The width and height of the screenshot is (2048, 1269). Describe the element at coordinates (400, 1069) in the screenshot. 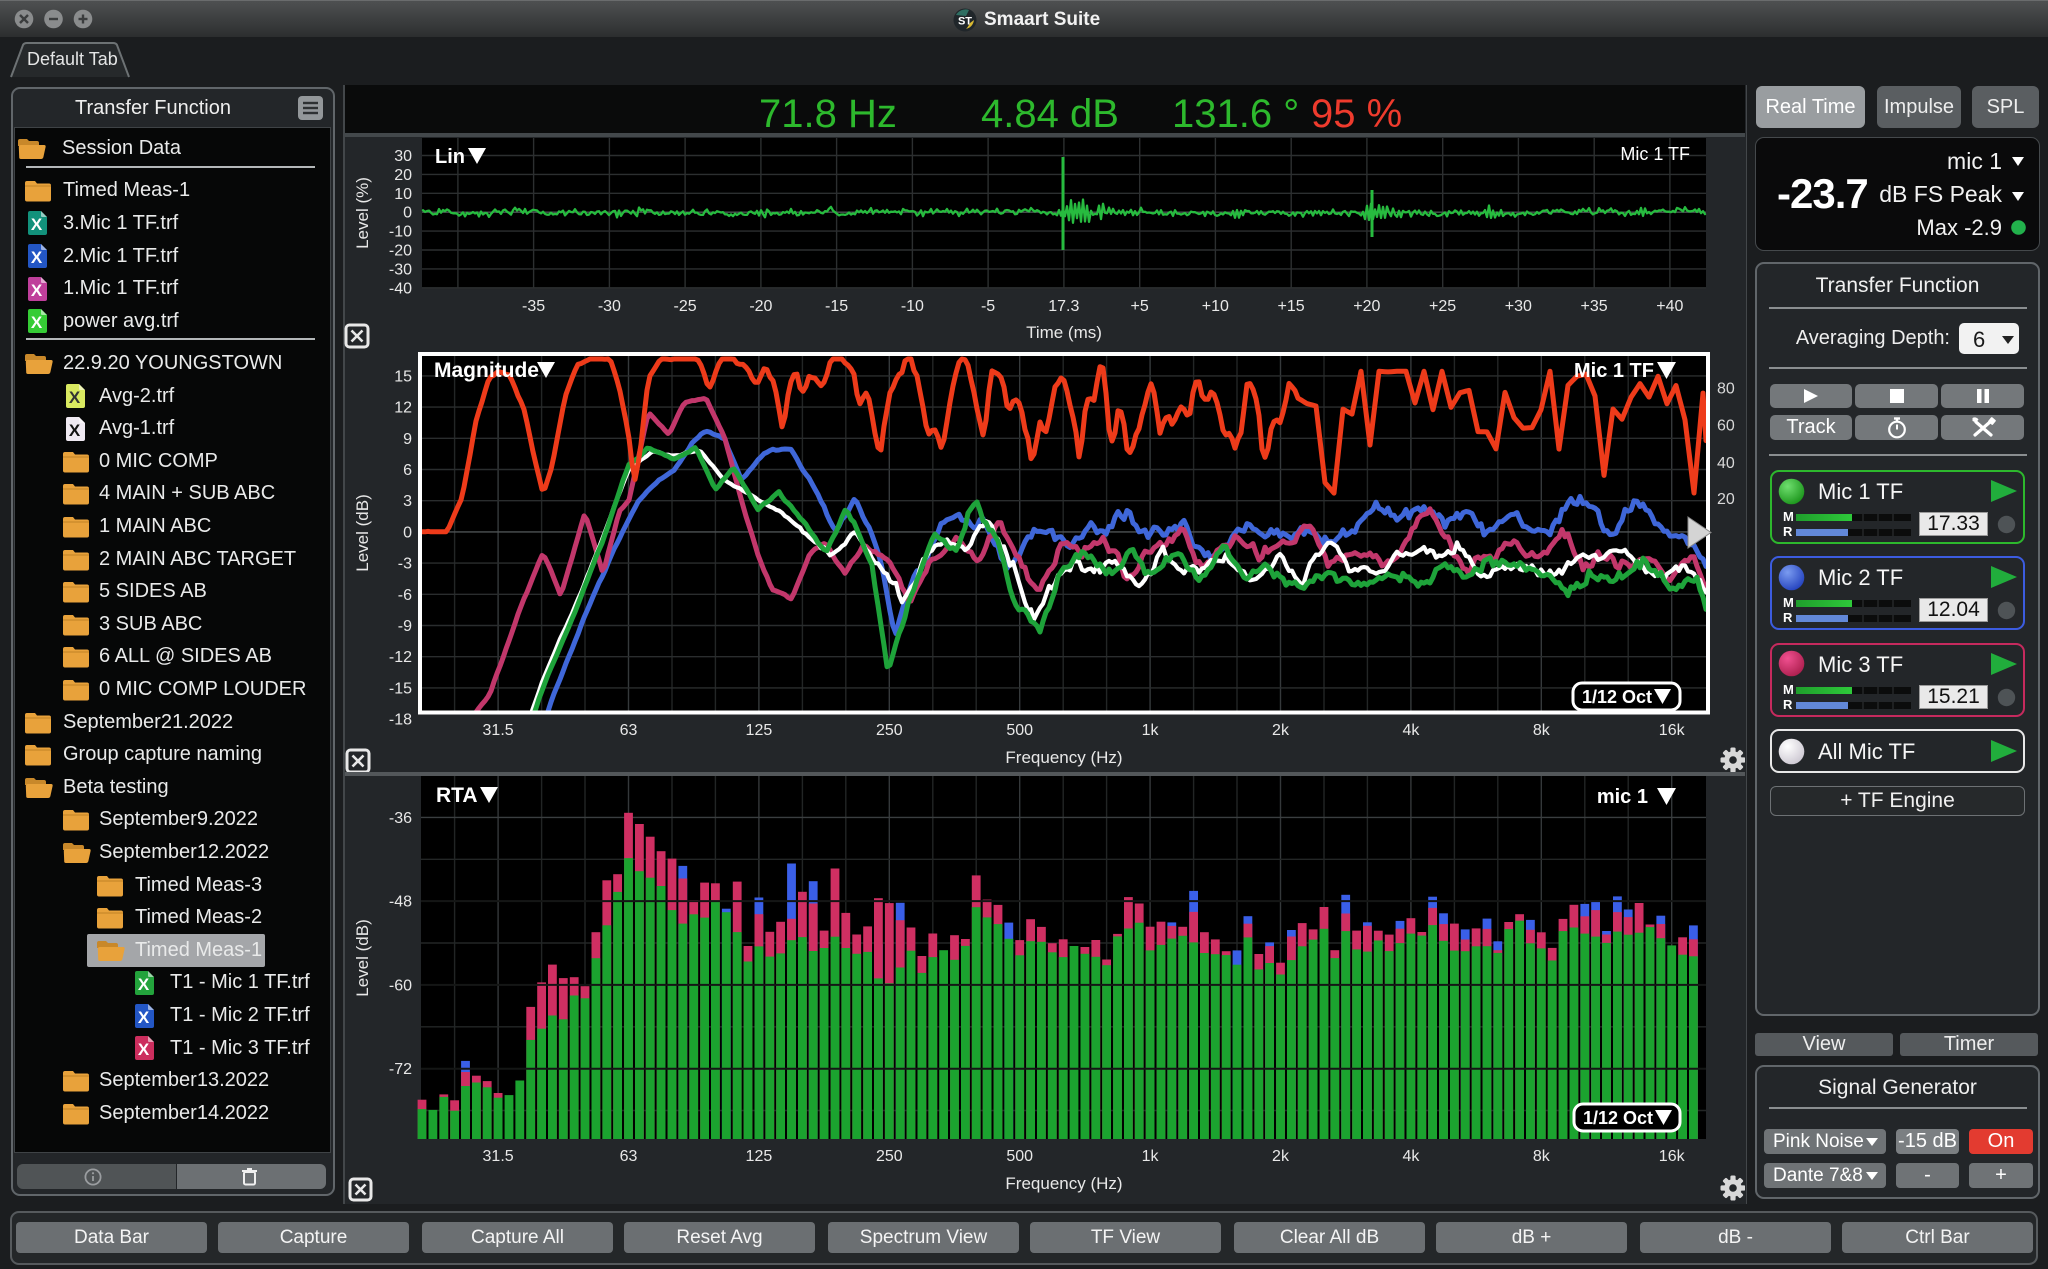

I see `svg-text: -72` at that location.